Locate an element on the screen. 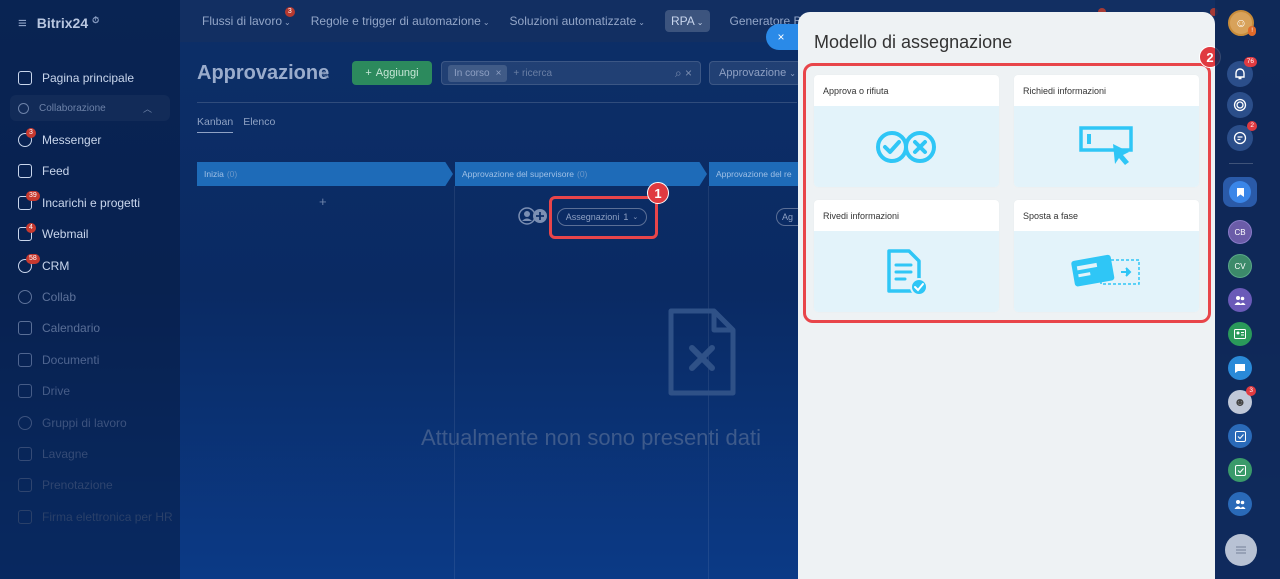 This screenshot has width=1280, height=579. counter-badge: 39 is located at coordinates (33, 196).